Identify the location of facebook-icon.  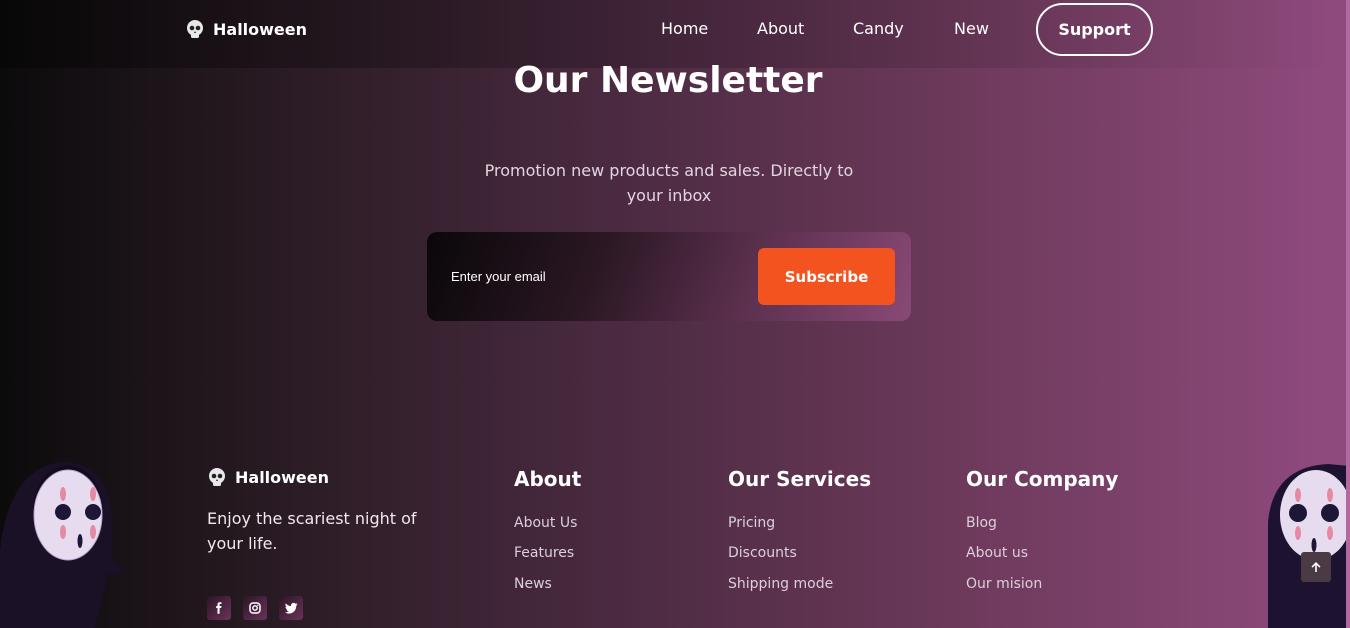
(219, 608).